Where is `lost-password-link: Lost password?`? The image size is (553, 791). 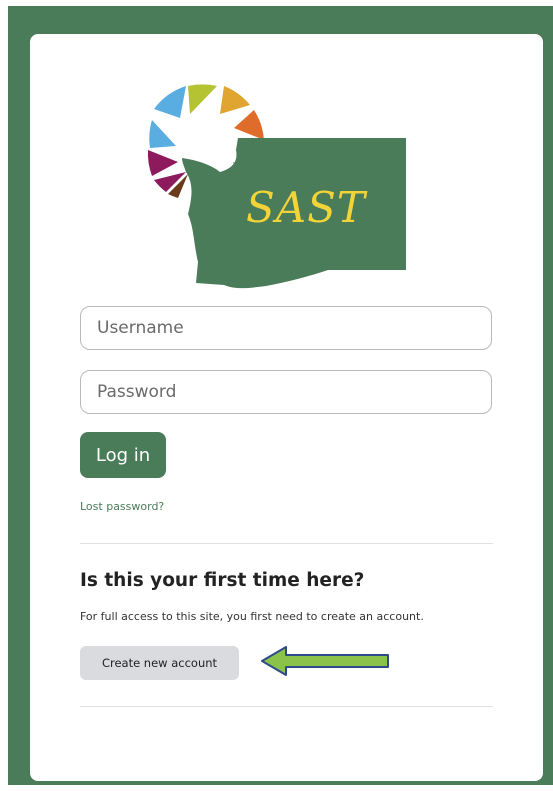 lost-password-link: Lost password? is located at coordinates (122, 506).